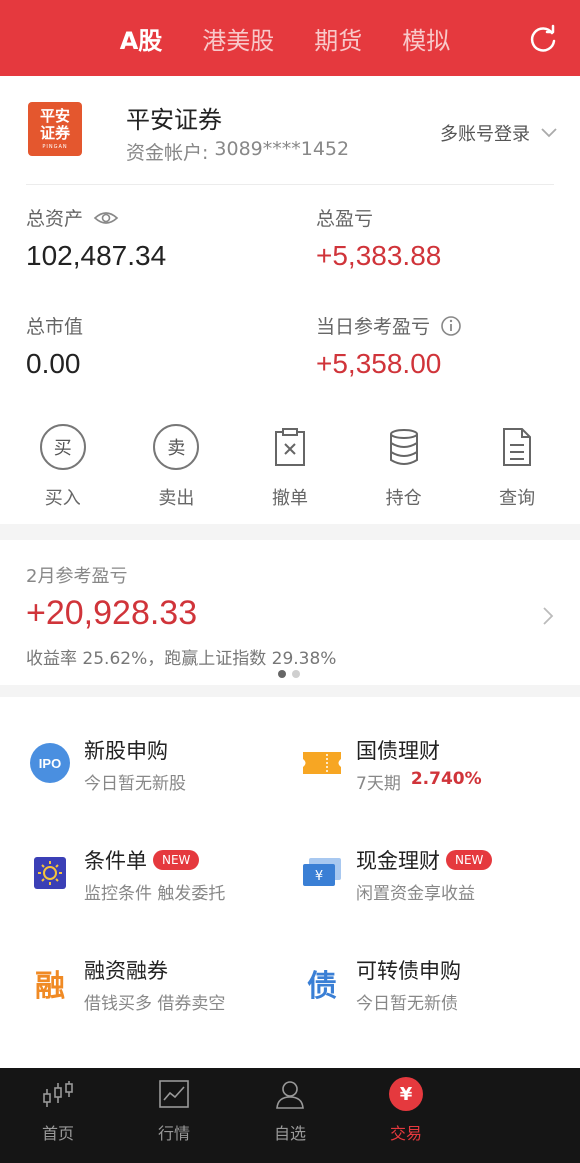 The height and width of the screenshot is (1163, 580). Describe the element at coordinates (290, 184) in the screenshot. I see `divider` at that location.